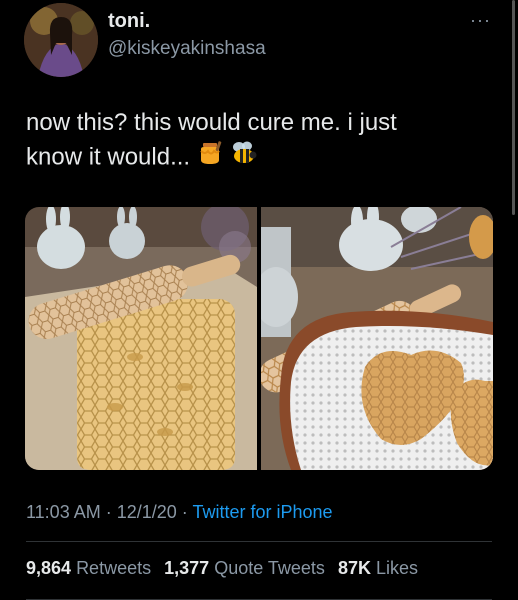  I want to click on quotes-label: Quote Tweets, so click(269, 568).